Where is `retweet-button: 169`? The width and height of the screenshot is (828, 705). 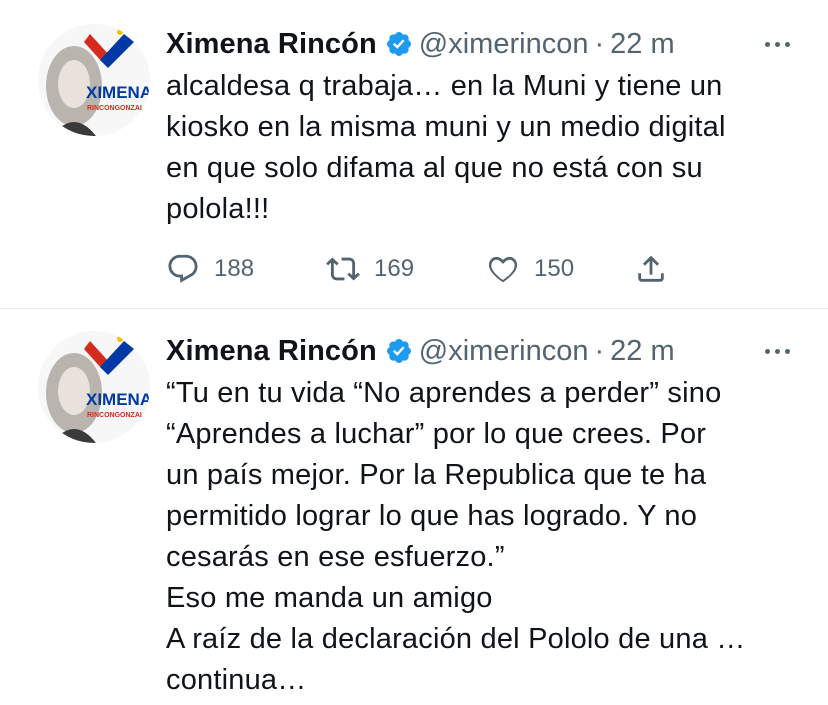 retweet-button: 169 is located at coordinates (406, 269).